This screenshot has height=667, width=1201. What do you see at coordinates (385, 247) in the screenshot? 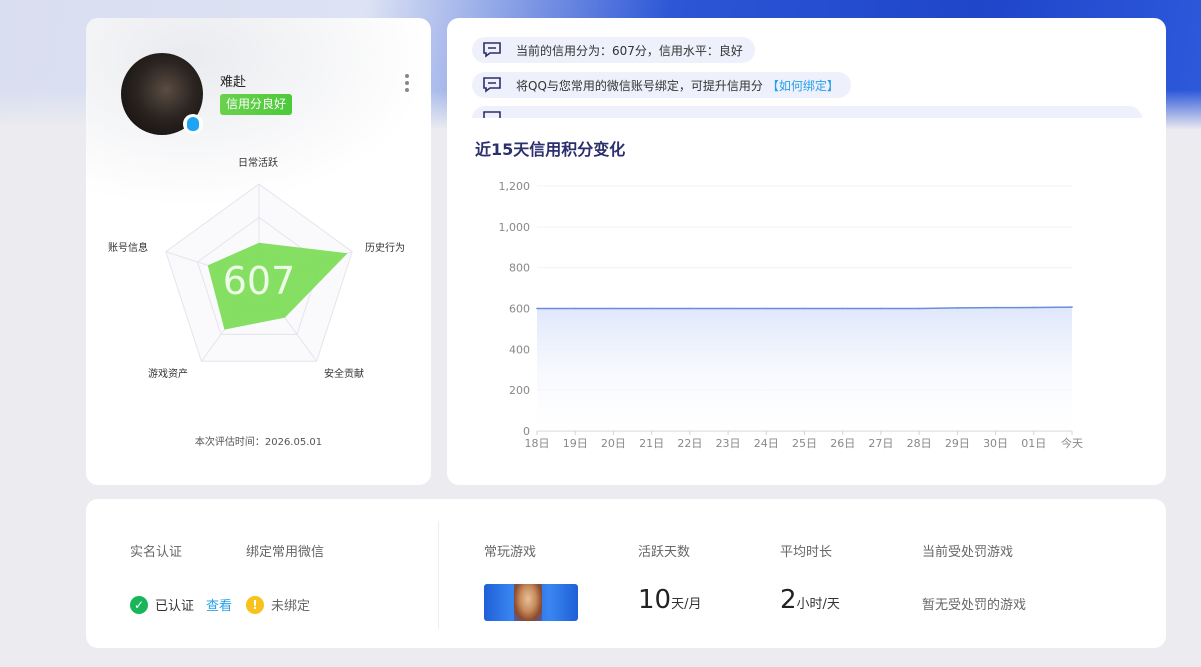
I see `radar-label-history: 历史行为` at bounding box center [385, 247].